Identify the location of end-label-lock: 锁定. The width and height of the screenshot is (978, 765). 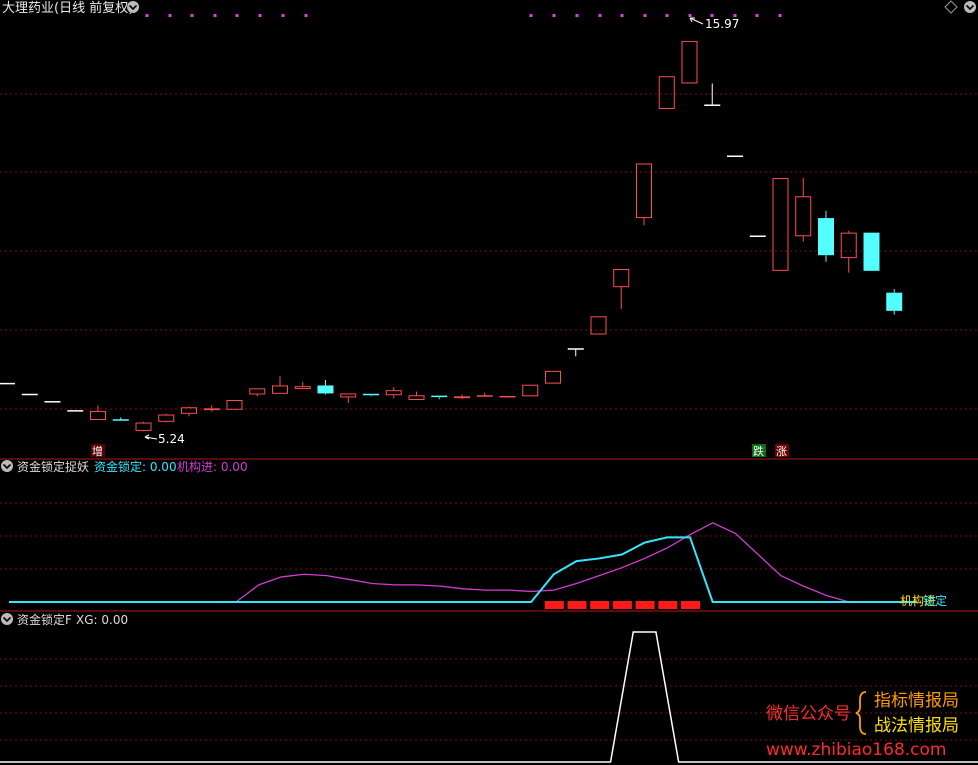
(935, 600).